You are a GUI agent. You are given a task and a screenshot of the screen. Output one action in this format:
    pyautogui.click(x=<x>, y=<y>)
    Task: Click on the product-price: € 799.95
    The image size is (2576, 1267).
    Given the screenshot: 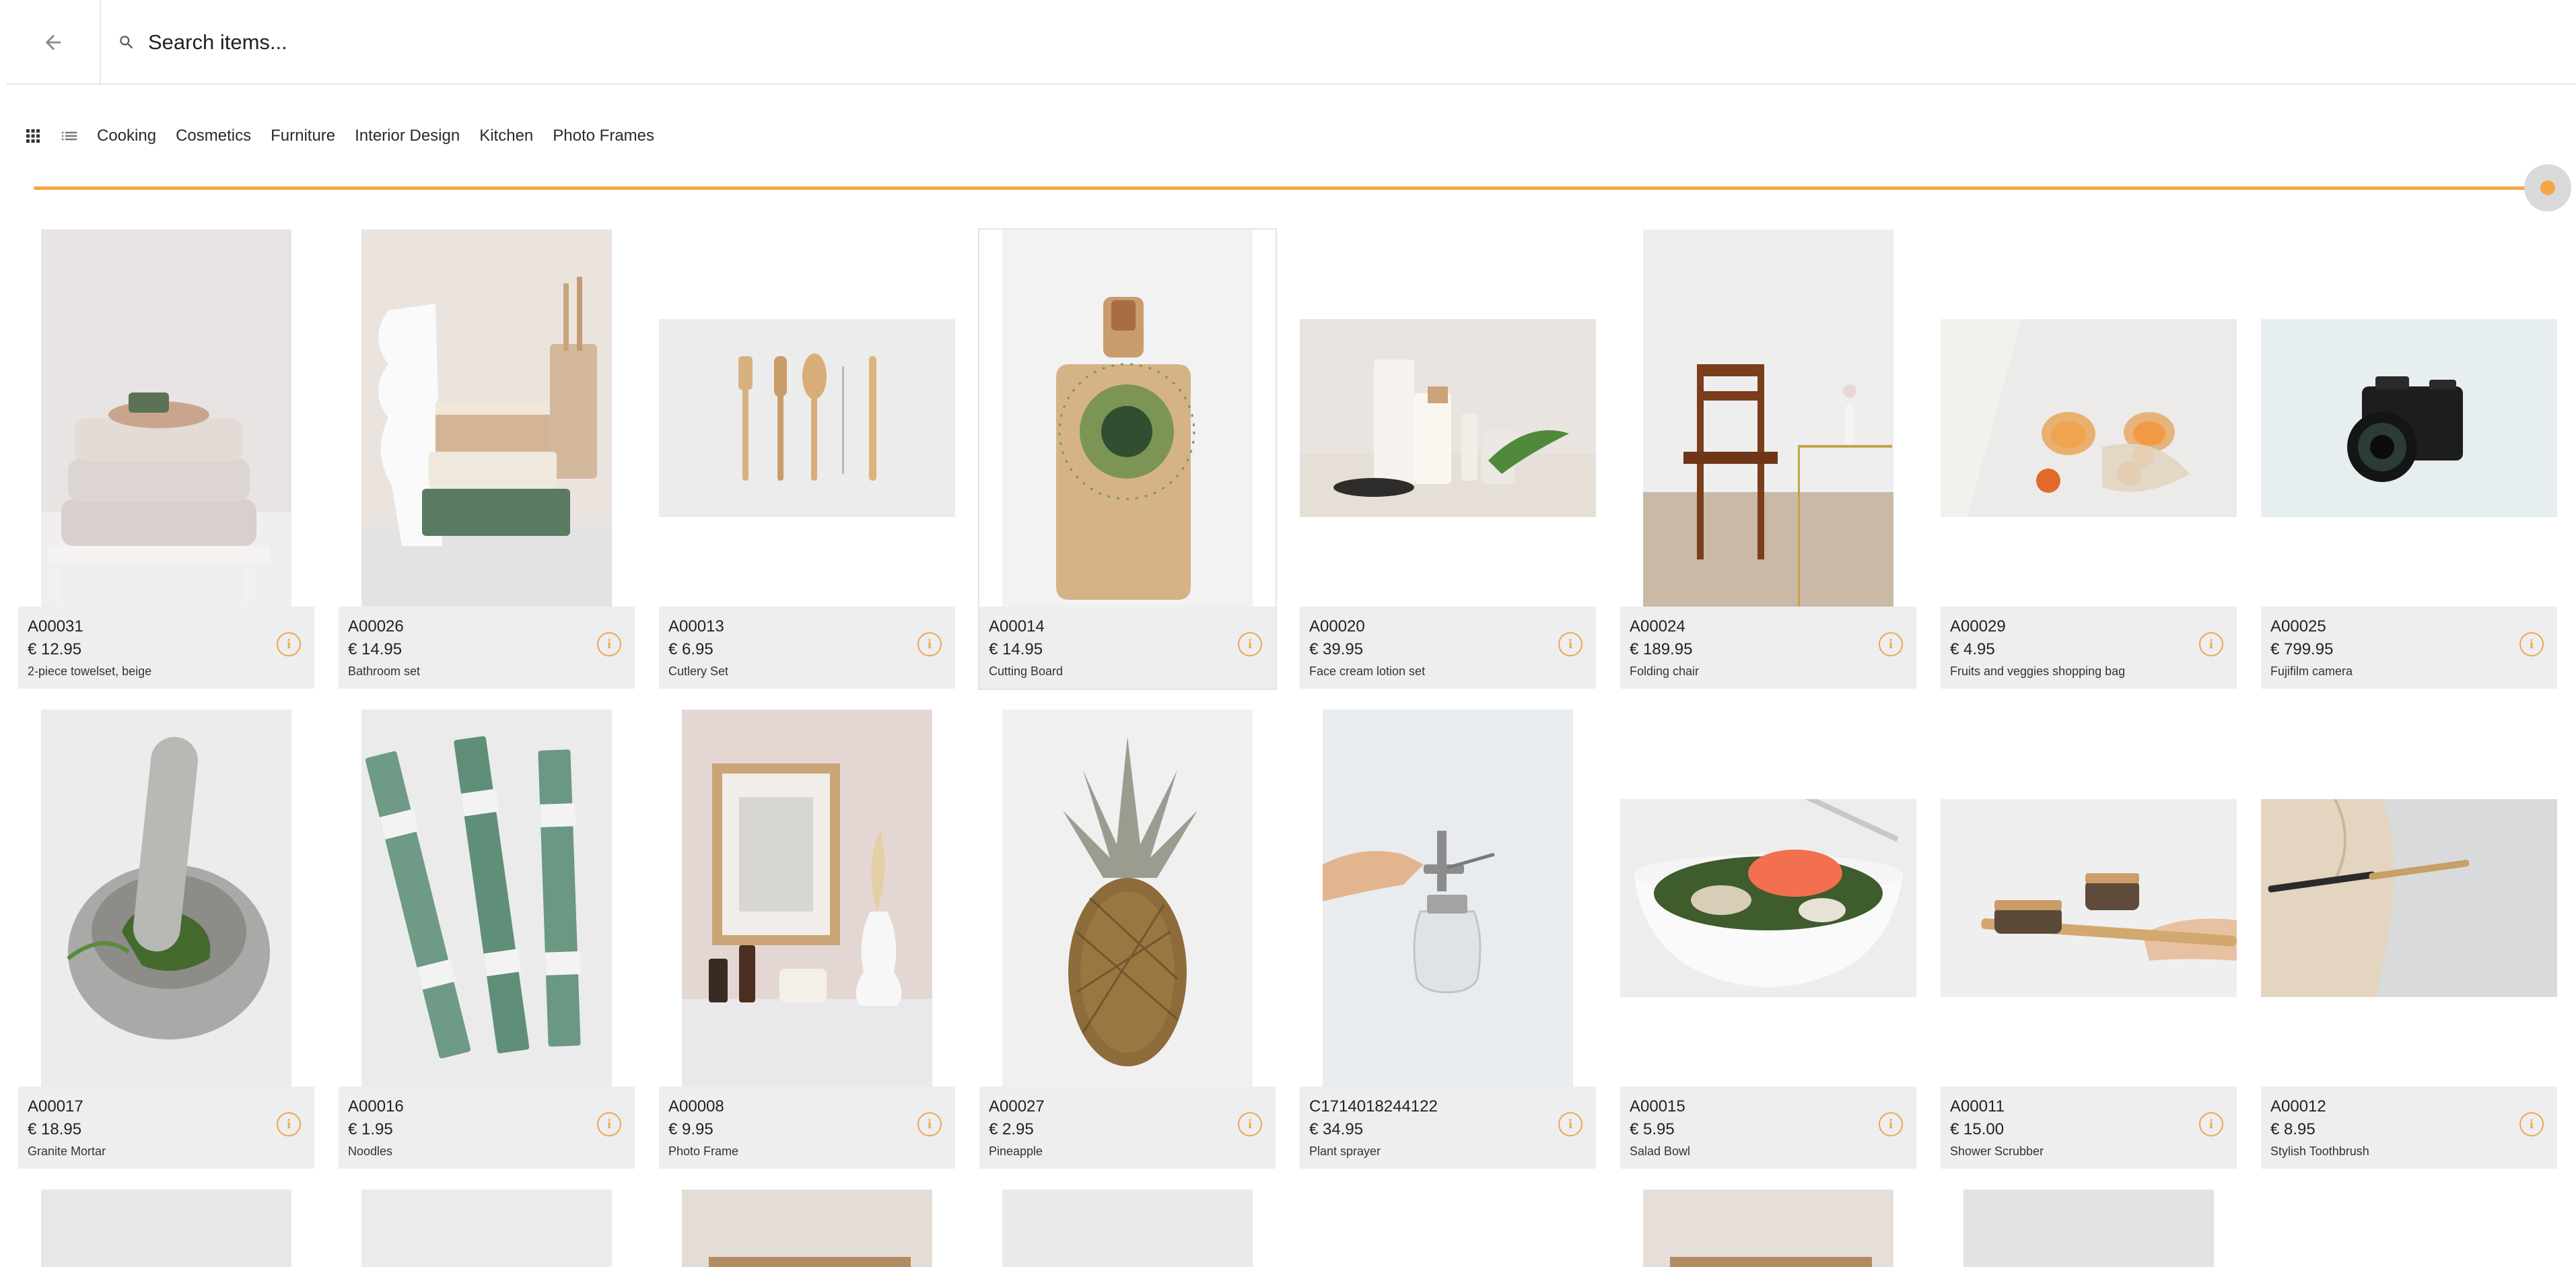 What is the action you would take?
    pyautogui.click(x=2302, y=649)
    